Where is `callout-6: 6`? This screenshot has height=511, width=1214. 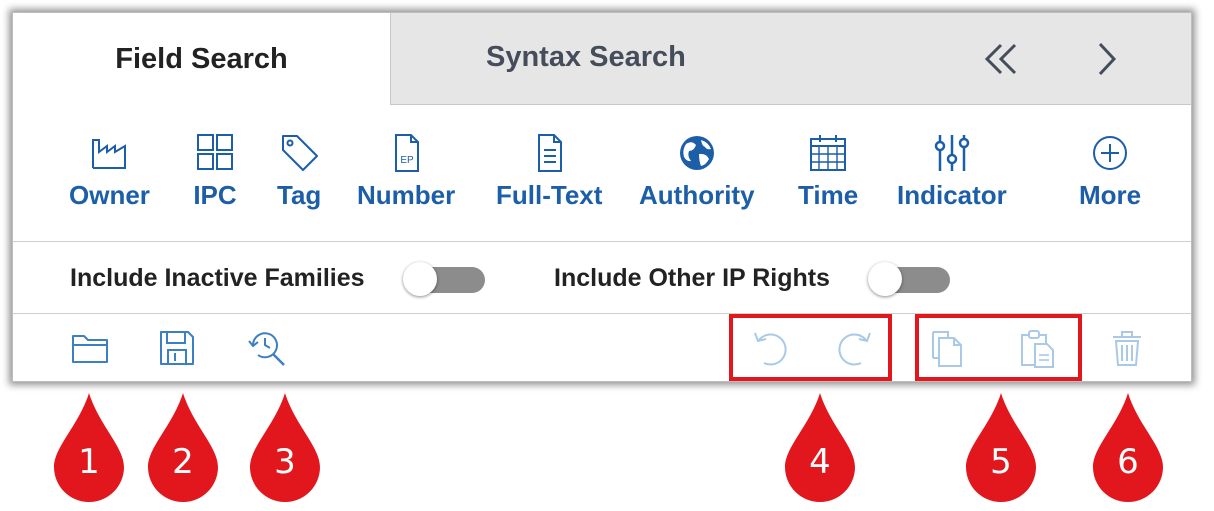
callout-6: 6 is located at coordinates (1128, 447).